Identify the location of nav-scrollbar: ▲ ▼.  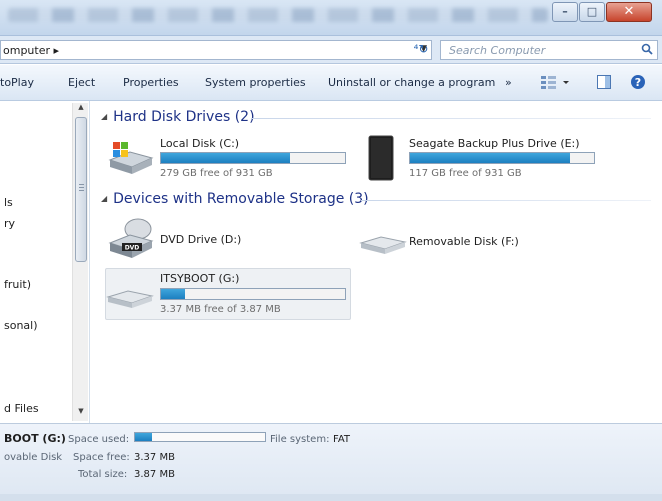
(80, 262).